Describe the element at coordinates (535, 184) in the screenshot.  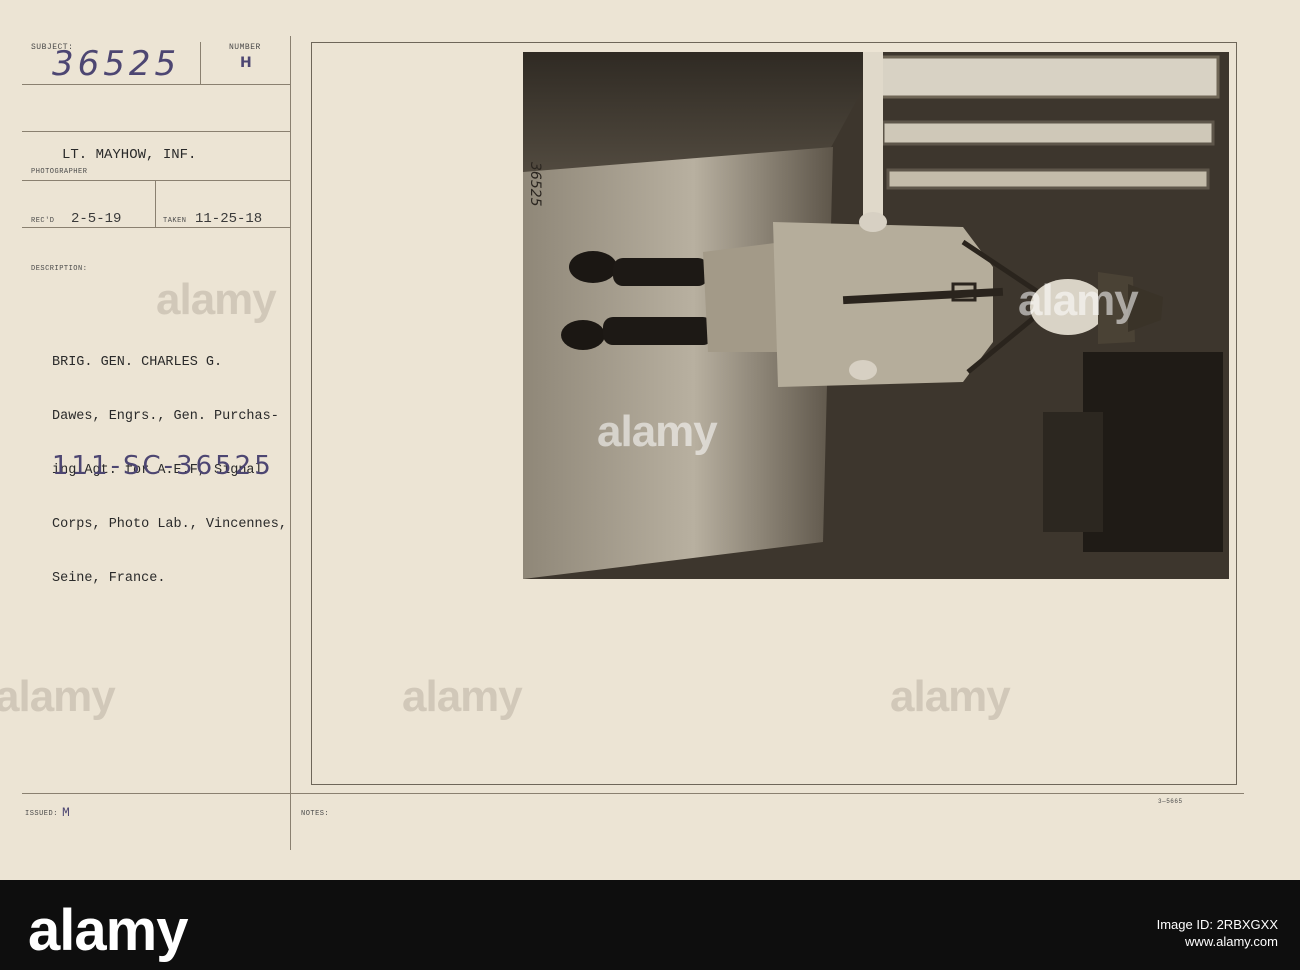
I see `photo-inscription: 36525` at that location.